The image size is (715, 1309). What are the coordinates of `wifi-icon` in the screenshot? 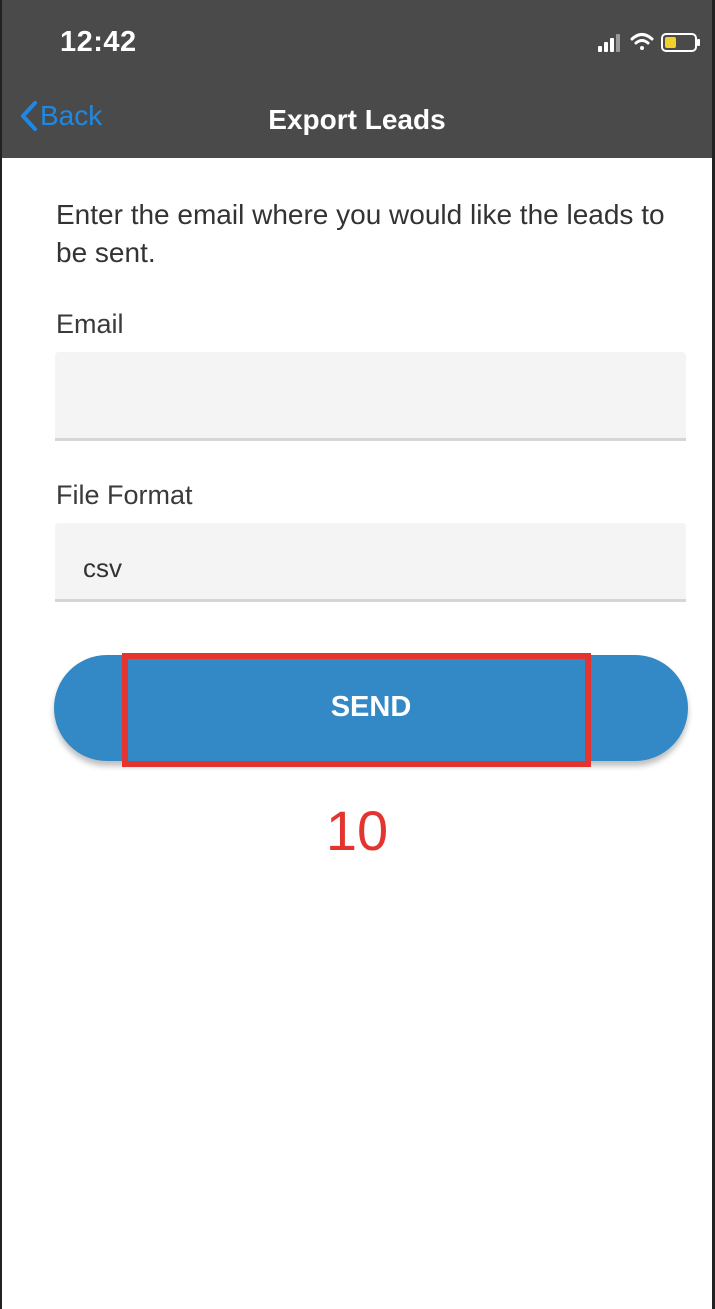 It's located at (642, 41).